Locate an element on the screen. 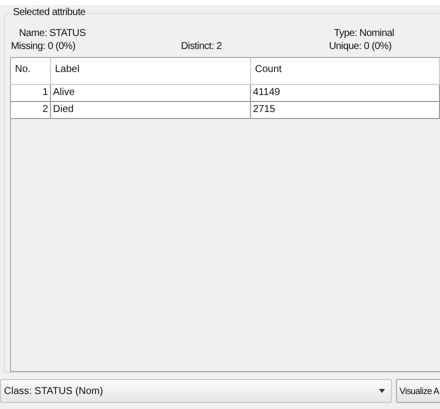  table-cell: 2 is located at coordinates (31, 110).